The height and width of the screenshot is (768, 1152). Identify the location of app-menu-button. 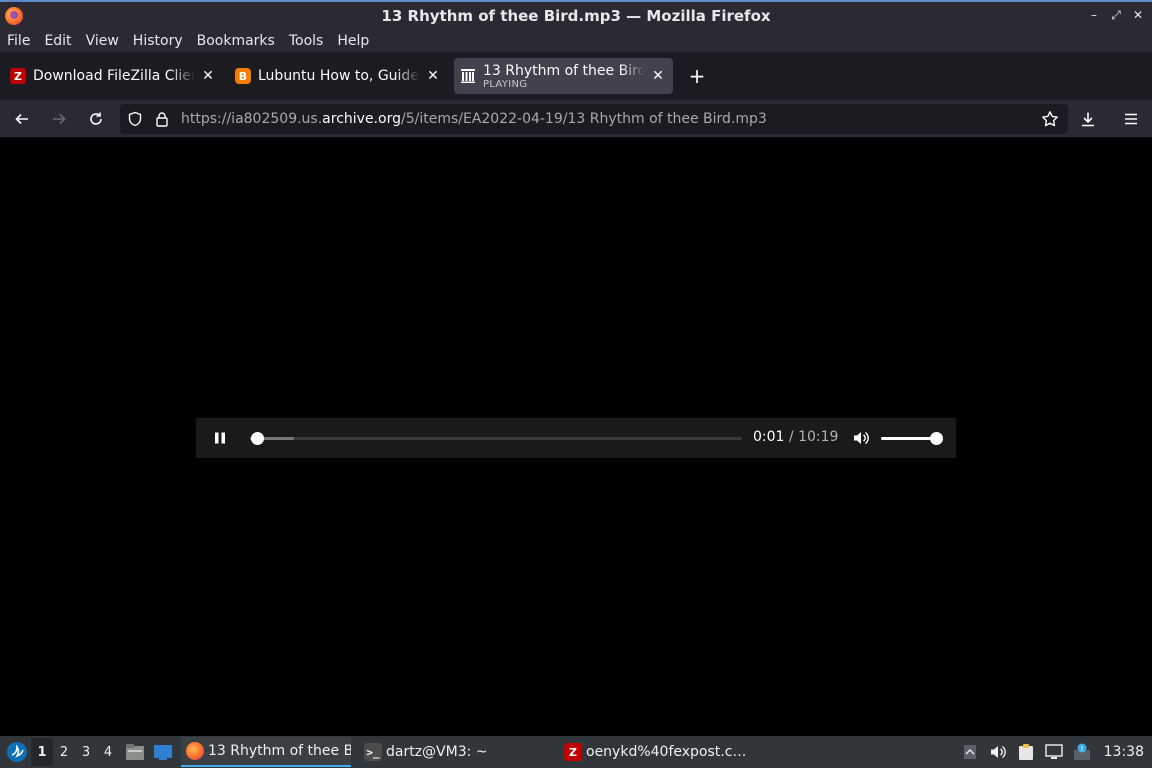
(1131, 119).